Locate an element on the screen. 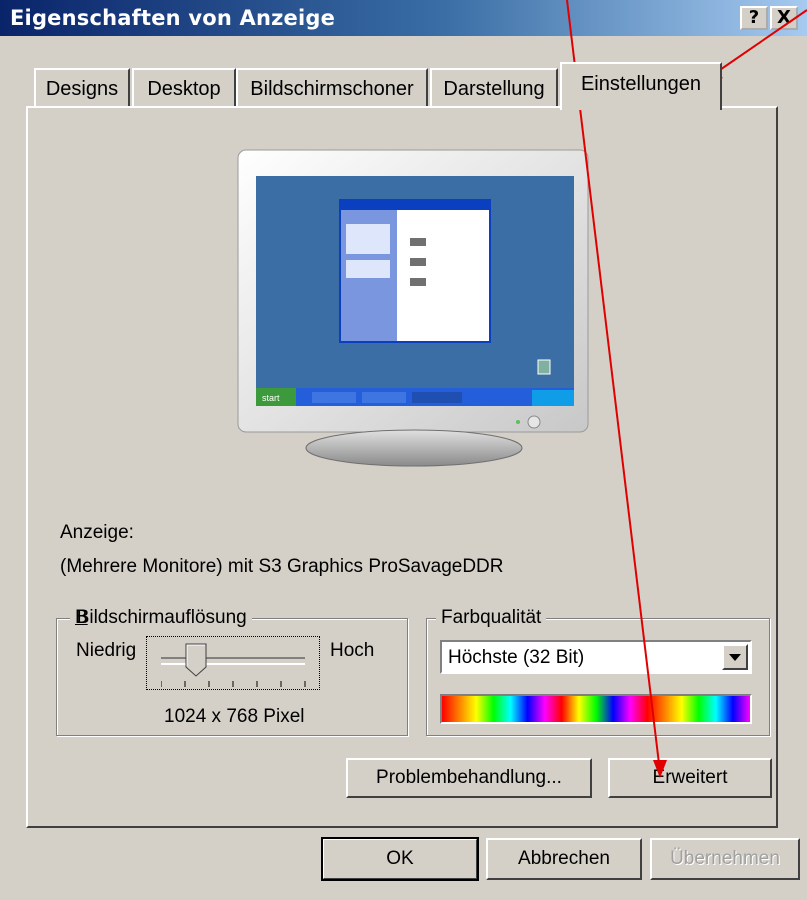 This screenshot has height=900, width=807. annotation-arrow-settings-tab is located at coordinates (760, 42).